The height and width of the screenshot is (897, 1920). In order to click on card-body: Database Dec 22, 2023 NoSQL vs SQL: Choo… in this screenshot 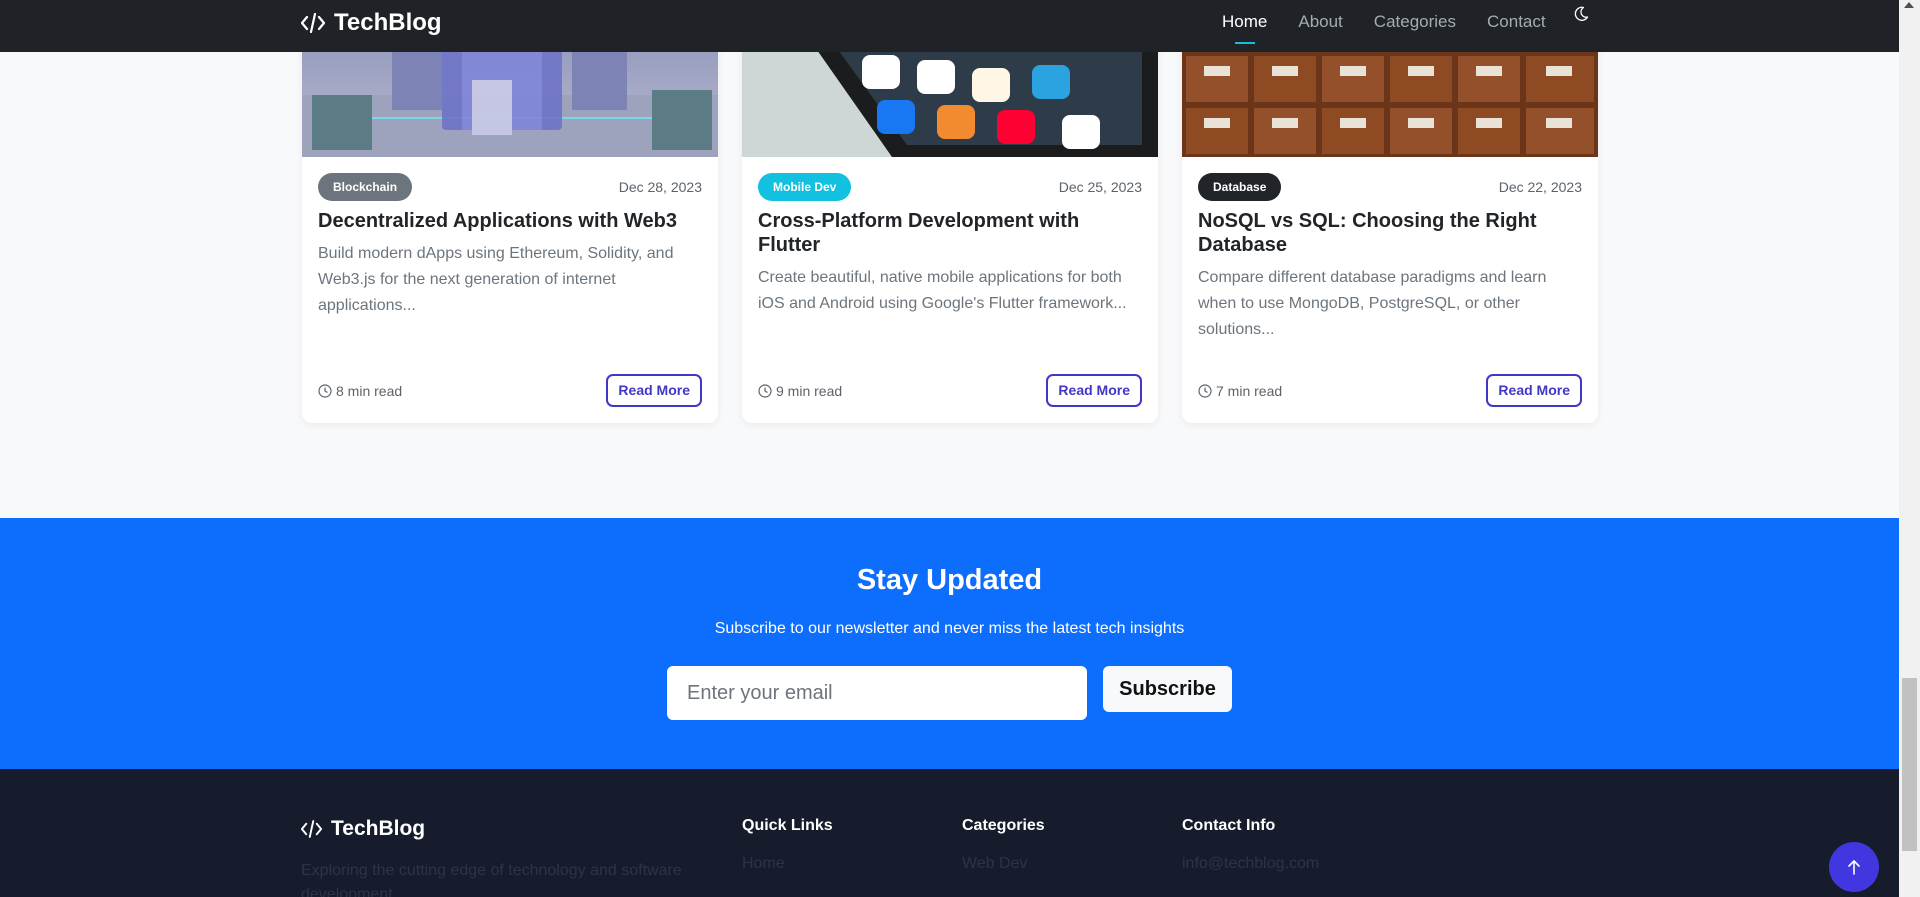, I will do `click(1390, 290)`.